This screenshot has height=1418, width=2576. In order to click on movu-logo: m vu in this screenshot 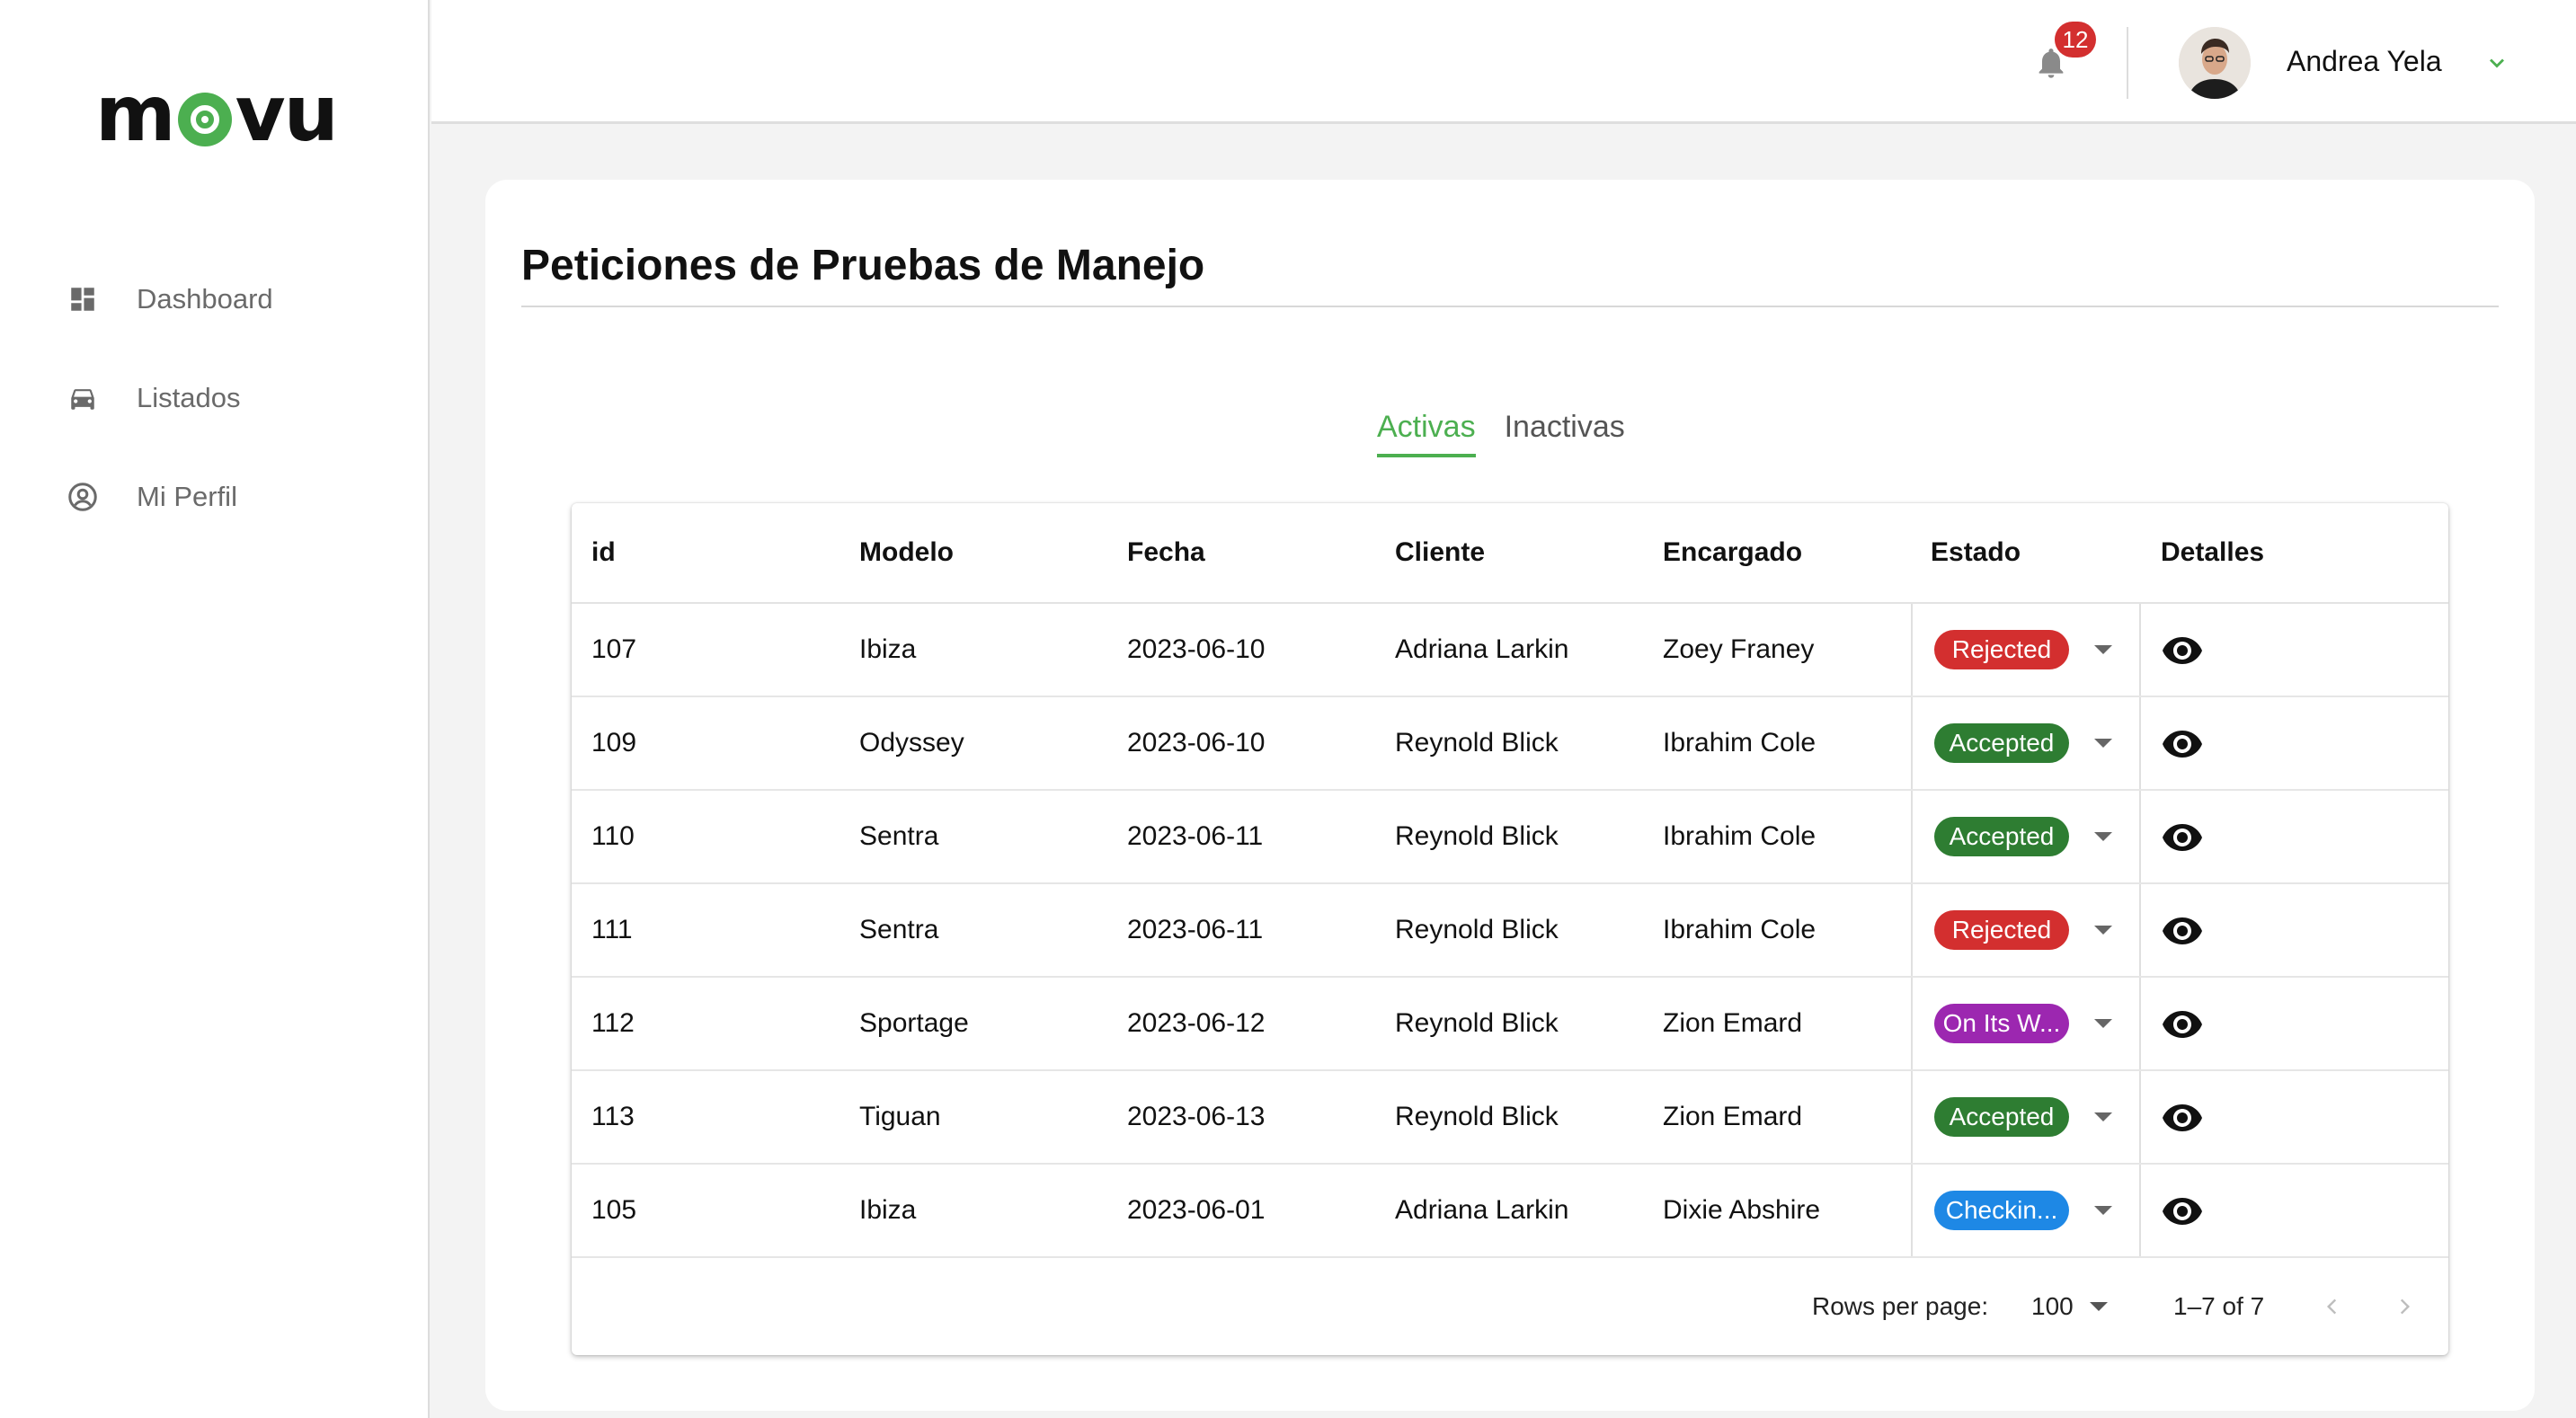, I will do `click(217, 114)`.